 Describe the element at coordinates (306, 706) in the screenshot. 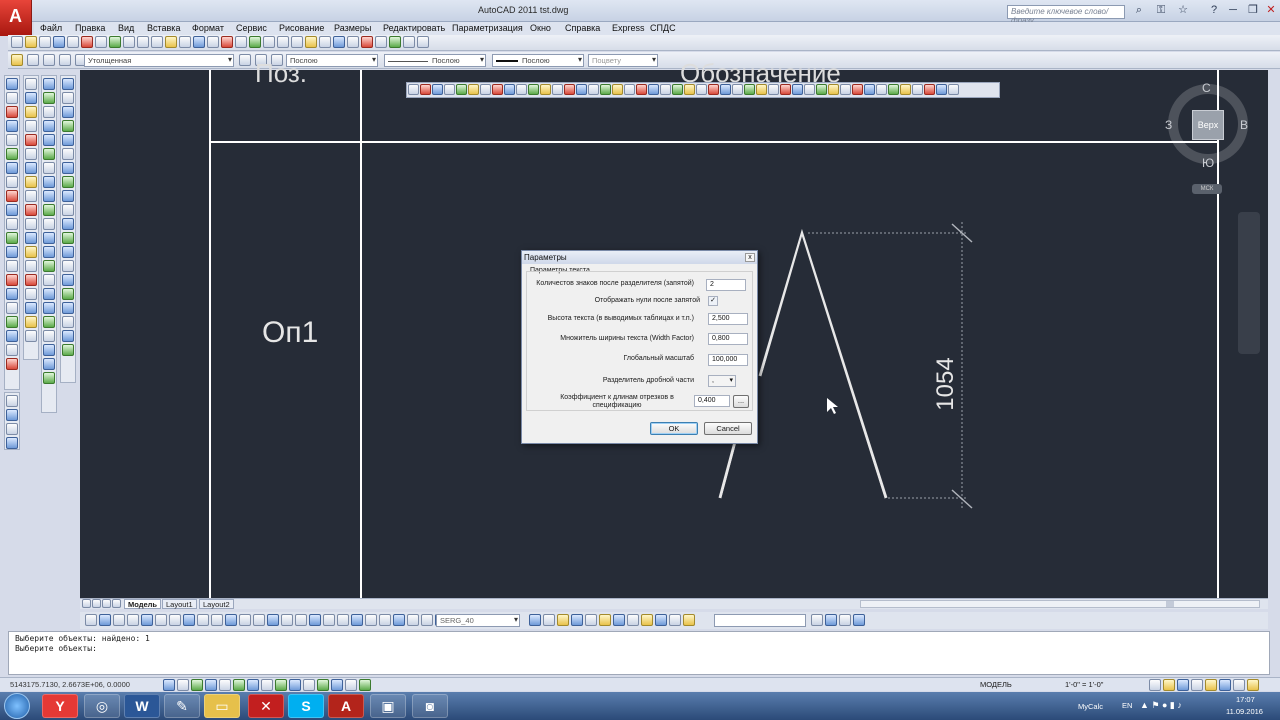

I see `skype-icon: S` at that location.